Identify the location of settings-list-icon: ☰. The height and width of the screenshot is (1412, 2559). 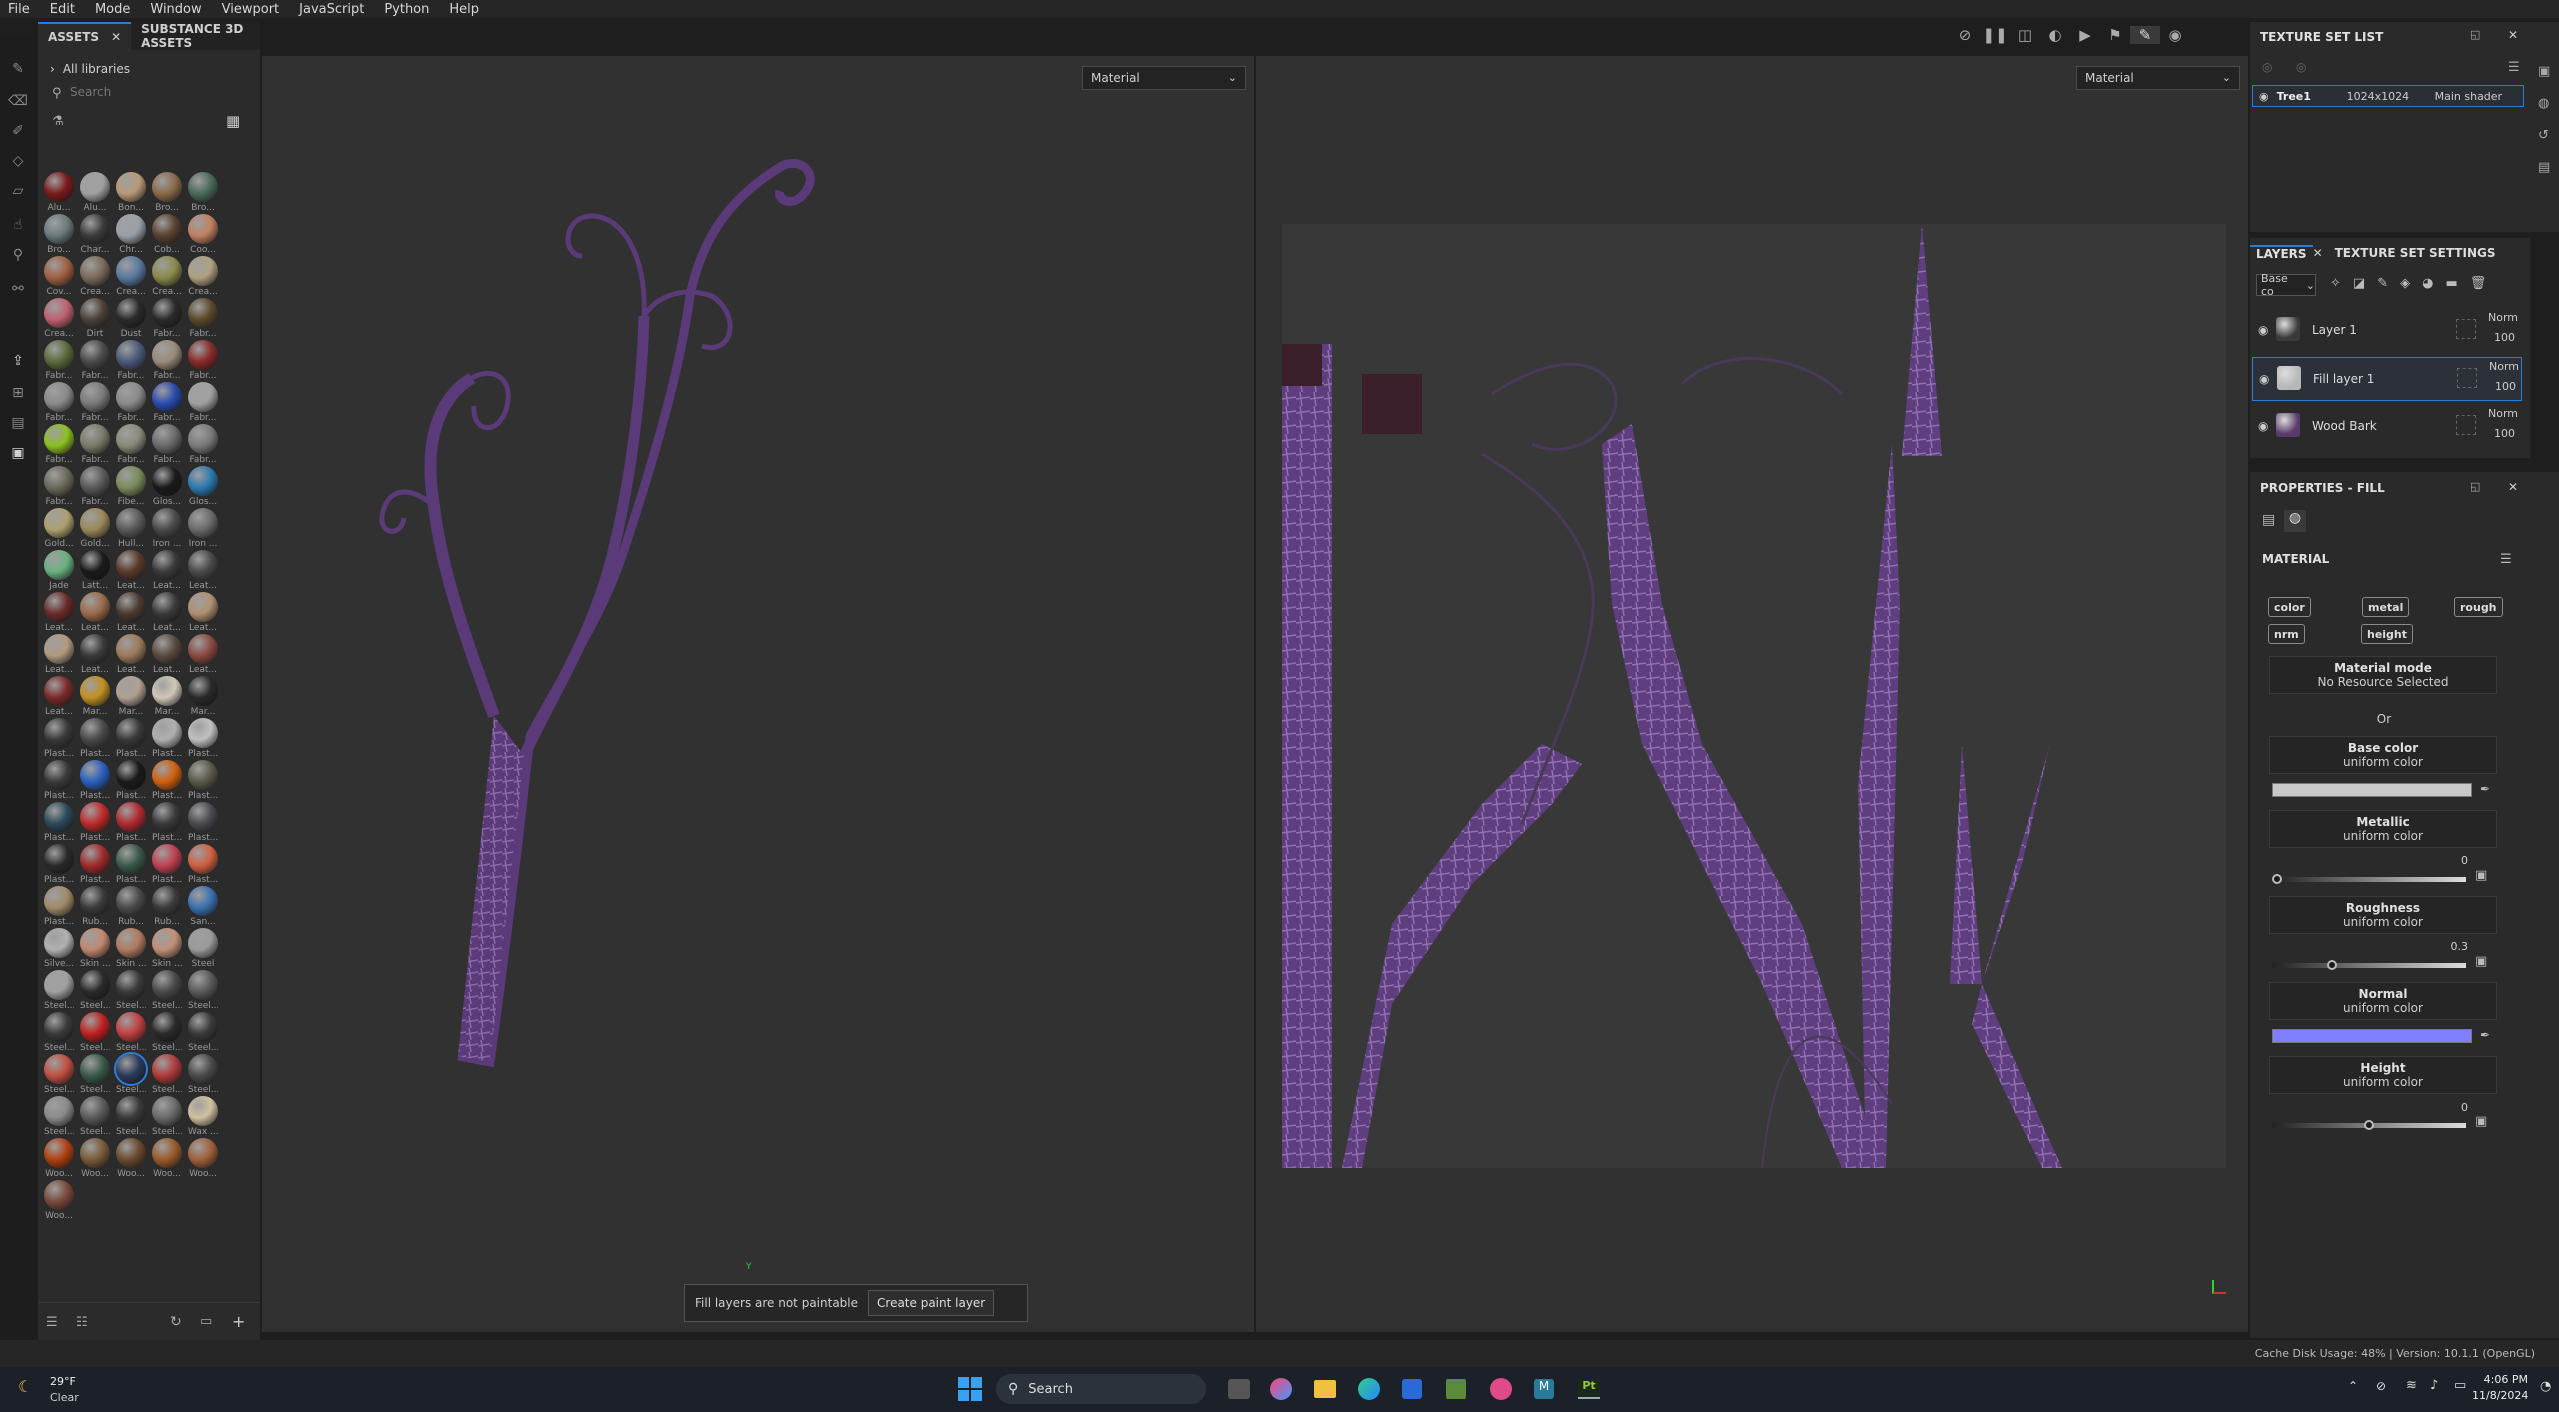
(2514, 67).